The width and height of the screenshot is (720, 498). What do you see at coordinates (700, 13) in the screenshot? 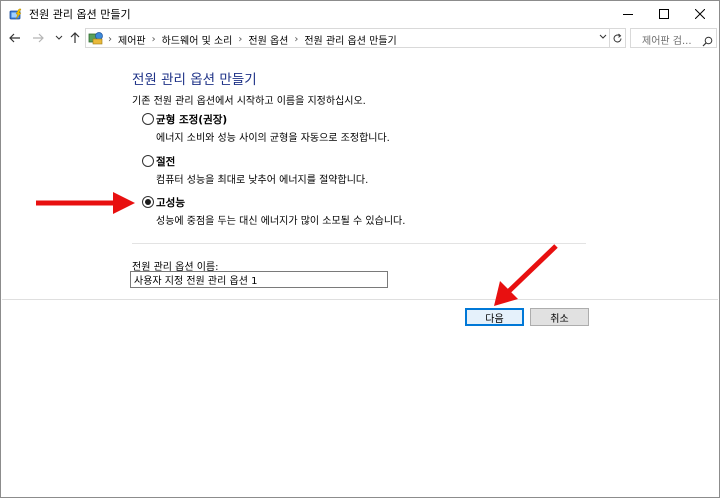
I see `close-button` at bounding box center [700, 13].